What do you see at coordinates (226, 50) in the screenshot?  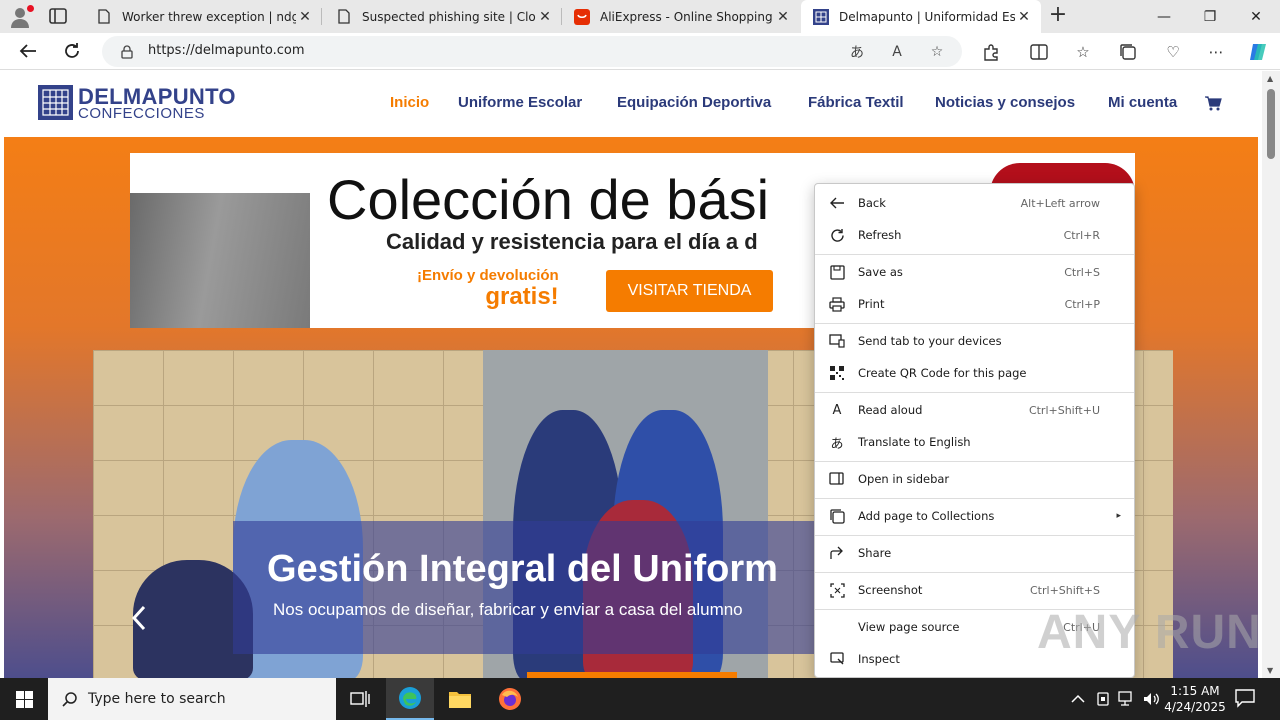 I see `url-text: https://delmapunto.com` at bounding box center [226, 50].